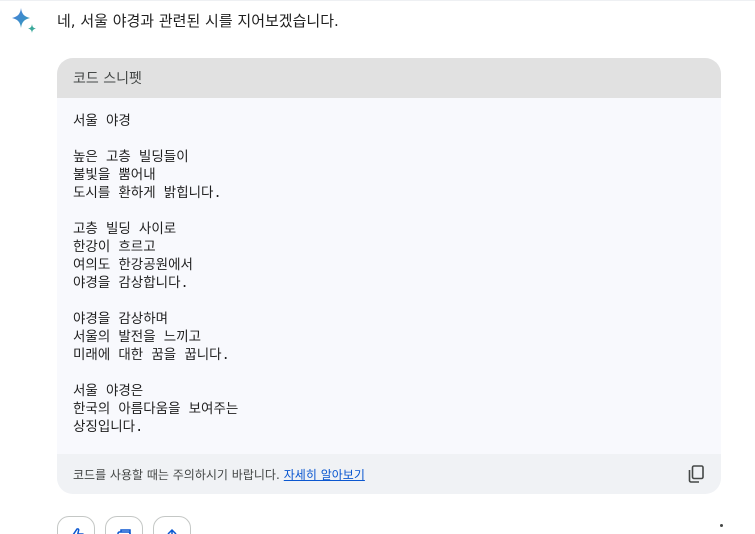 This screenshot has width=755, height=534. What do you see at coordinates (114, 247) in the screenshot?
I see `code-line: 한강이 흐르고` at bounding box center [114, 247].